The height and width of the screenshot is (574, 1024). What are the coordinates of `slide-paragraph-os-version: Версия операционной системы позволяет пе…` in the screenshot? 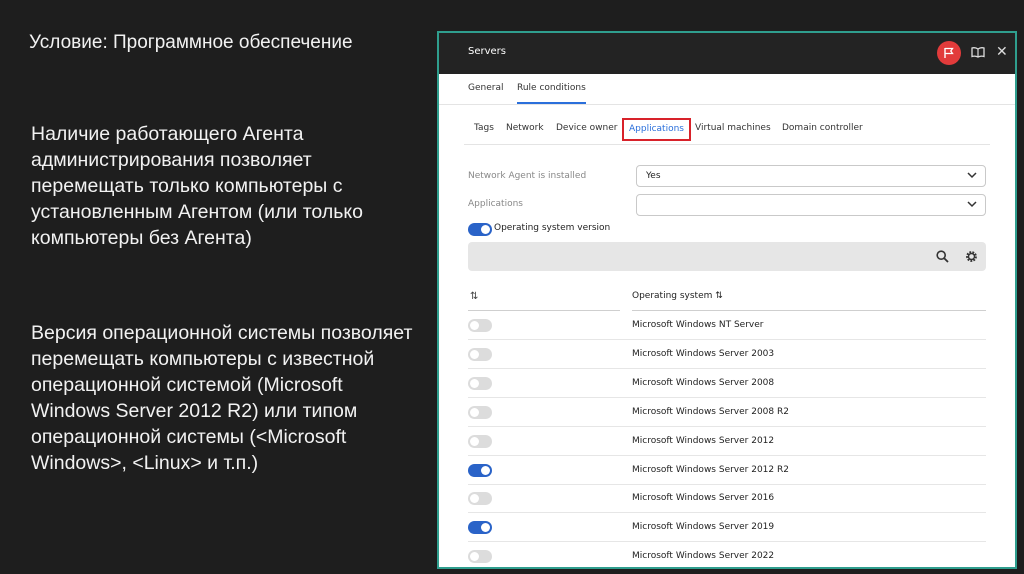 It's located at (222, 398).